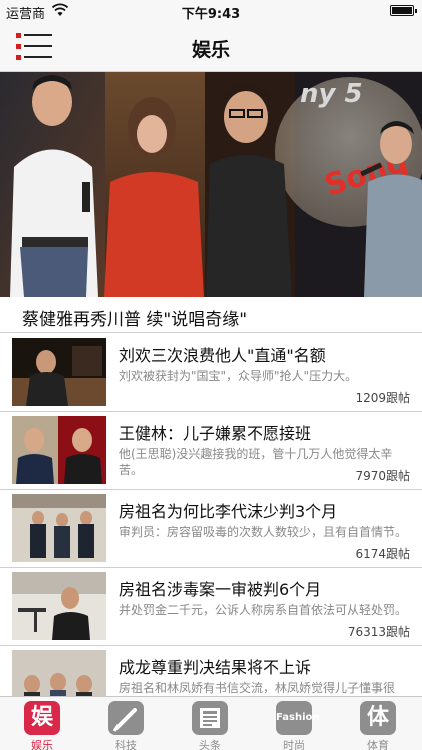 The height and width of the screenshot is (750, 422). I want to click on tab-label: 科技, so click(126, 744).